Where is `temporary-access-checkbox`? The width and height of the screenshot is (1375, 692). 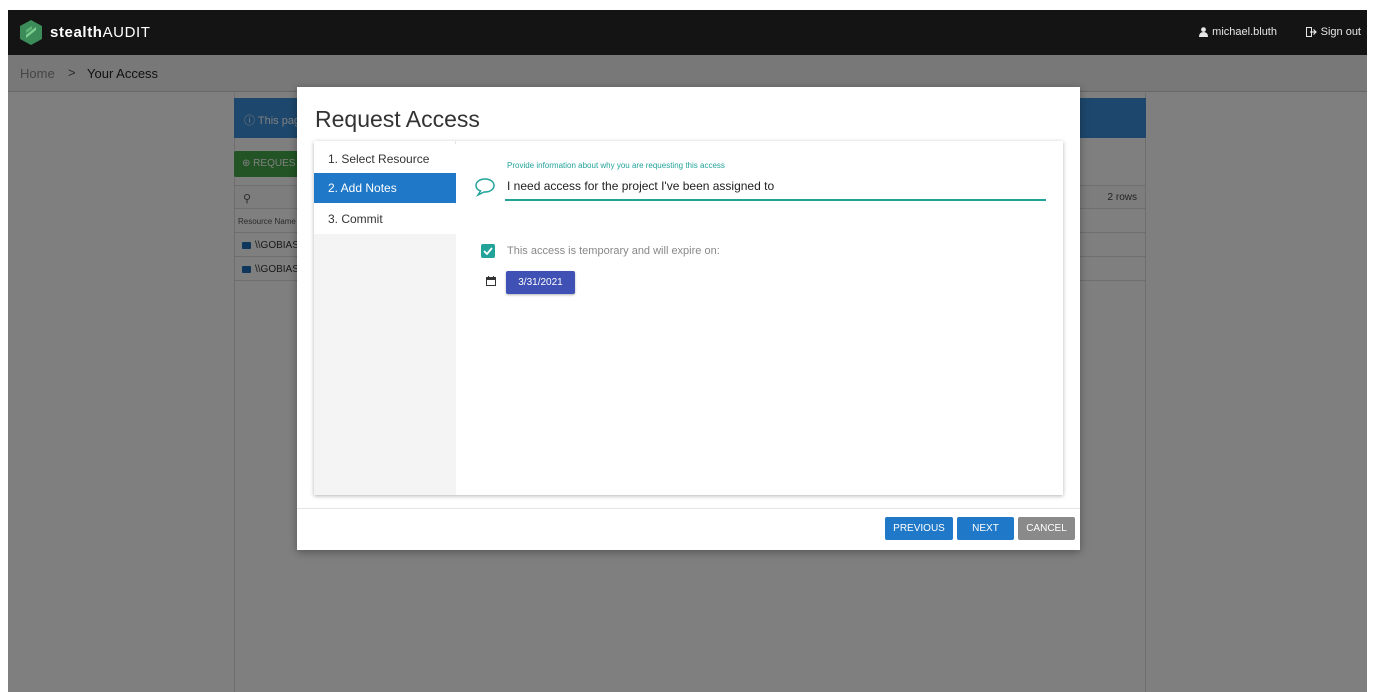
temporary-access-checkbox is located at coordinates (488, 251).